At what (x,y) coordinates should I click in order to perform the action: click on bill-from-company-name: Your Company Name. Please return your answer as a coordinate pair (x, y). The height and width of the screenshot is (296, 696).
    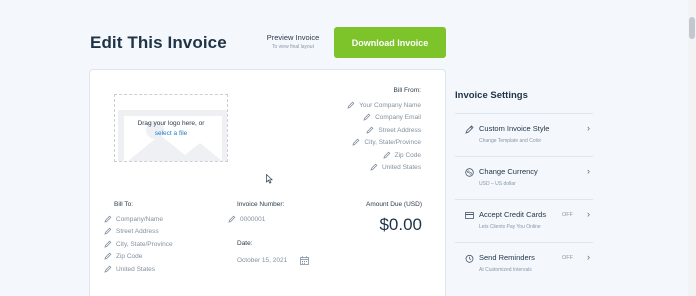
    Looking at the image, I should click on (384, 105).